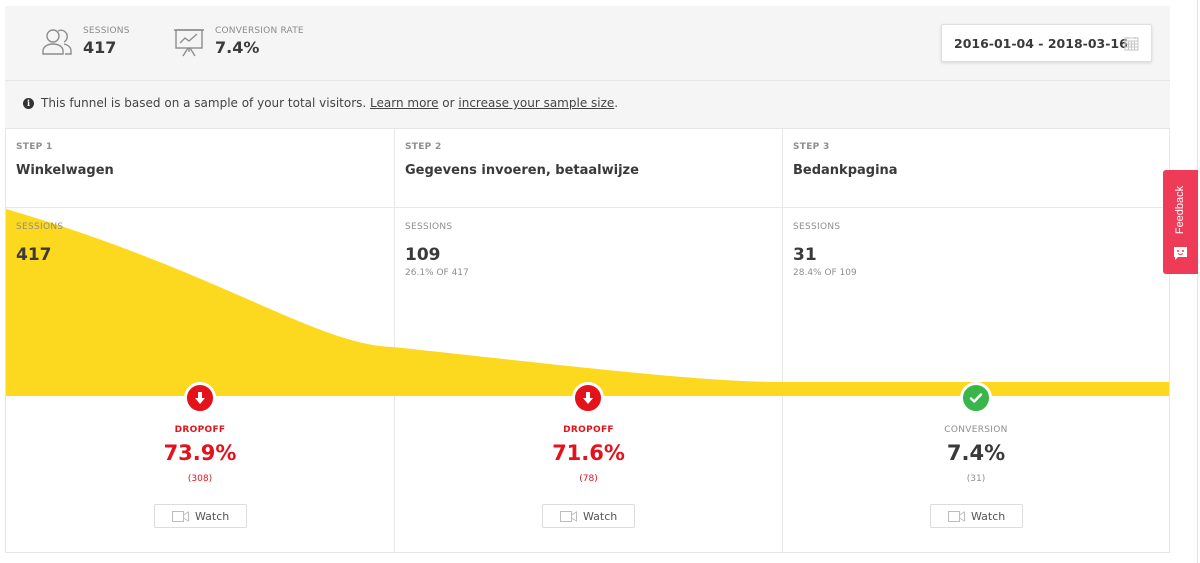  What do you see at coordinates (28, 103) in the screenshot?
I see `info-icon: i` at bounding box center [28, 103].